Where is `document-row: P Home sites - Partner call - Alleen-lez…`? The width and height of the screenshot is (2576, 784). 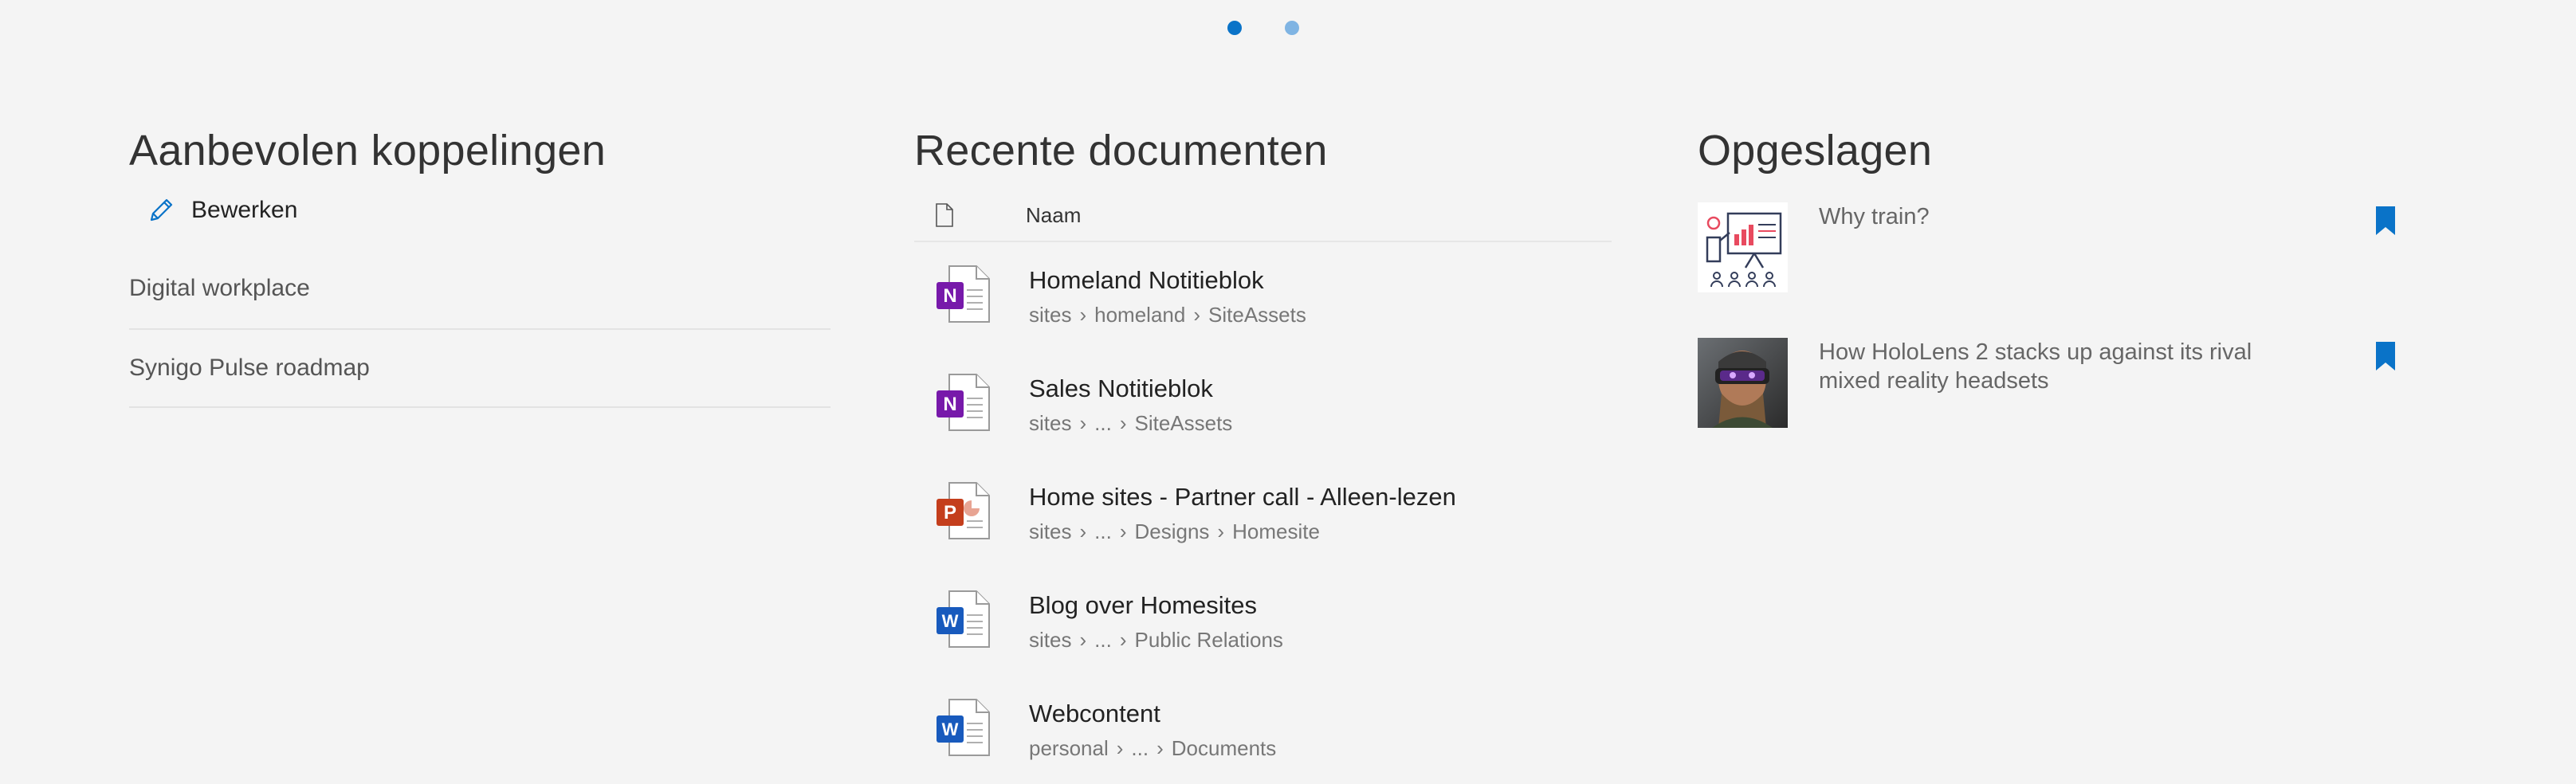
document-row: P Home sites - Partner call - Alleen-lez… is located at coordinates (1263, 513).